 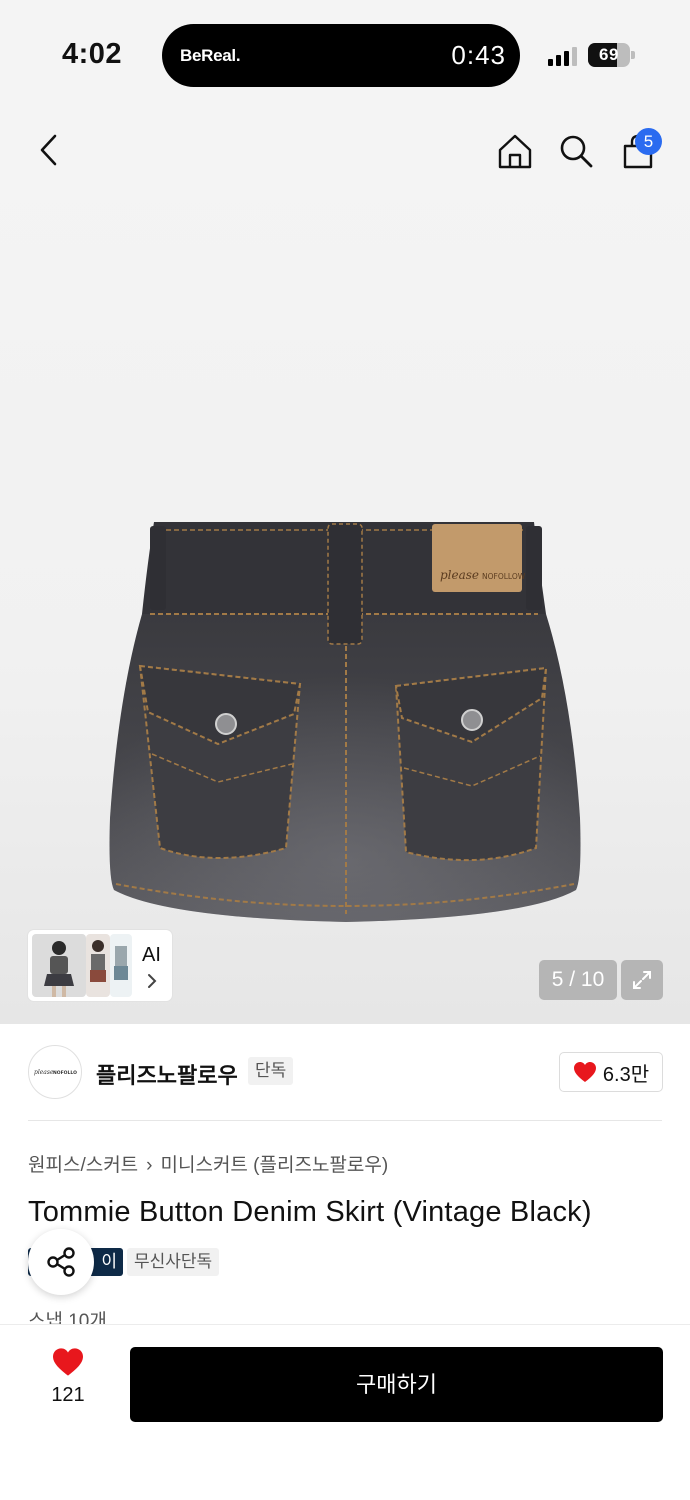 I want to click on island-timer: 0:43, so click(x=478, y=55).